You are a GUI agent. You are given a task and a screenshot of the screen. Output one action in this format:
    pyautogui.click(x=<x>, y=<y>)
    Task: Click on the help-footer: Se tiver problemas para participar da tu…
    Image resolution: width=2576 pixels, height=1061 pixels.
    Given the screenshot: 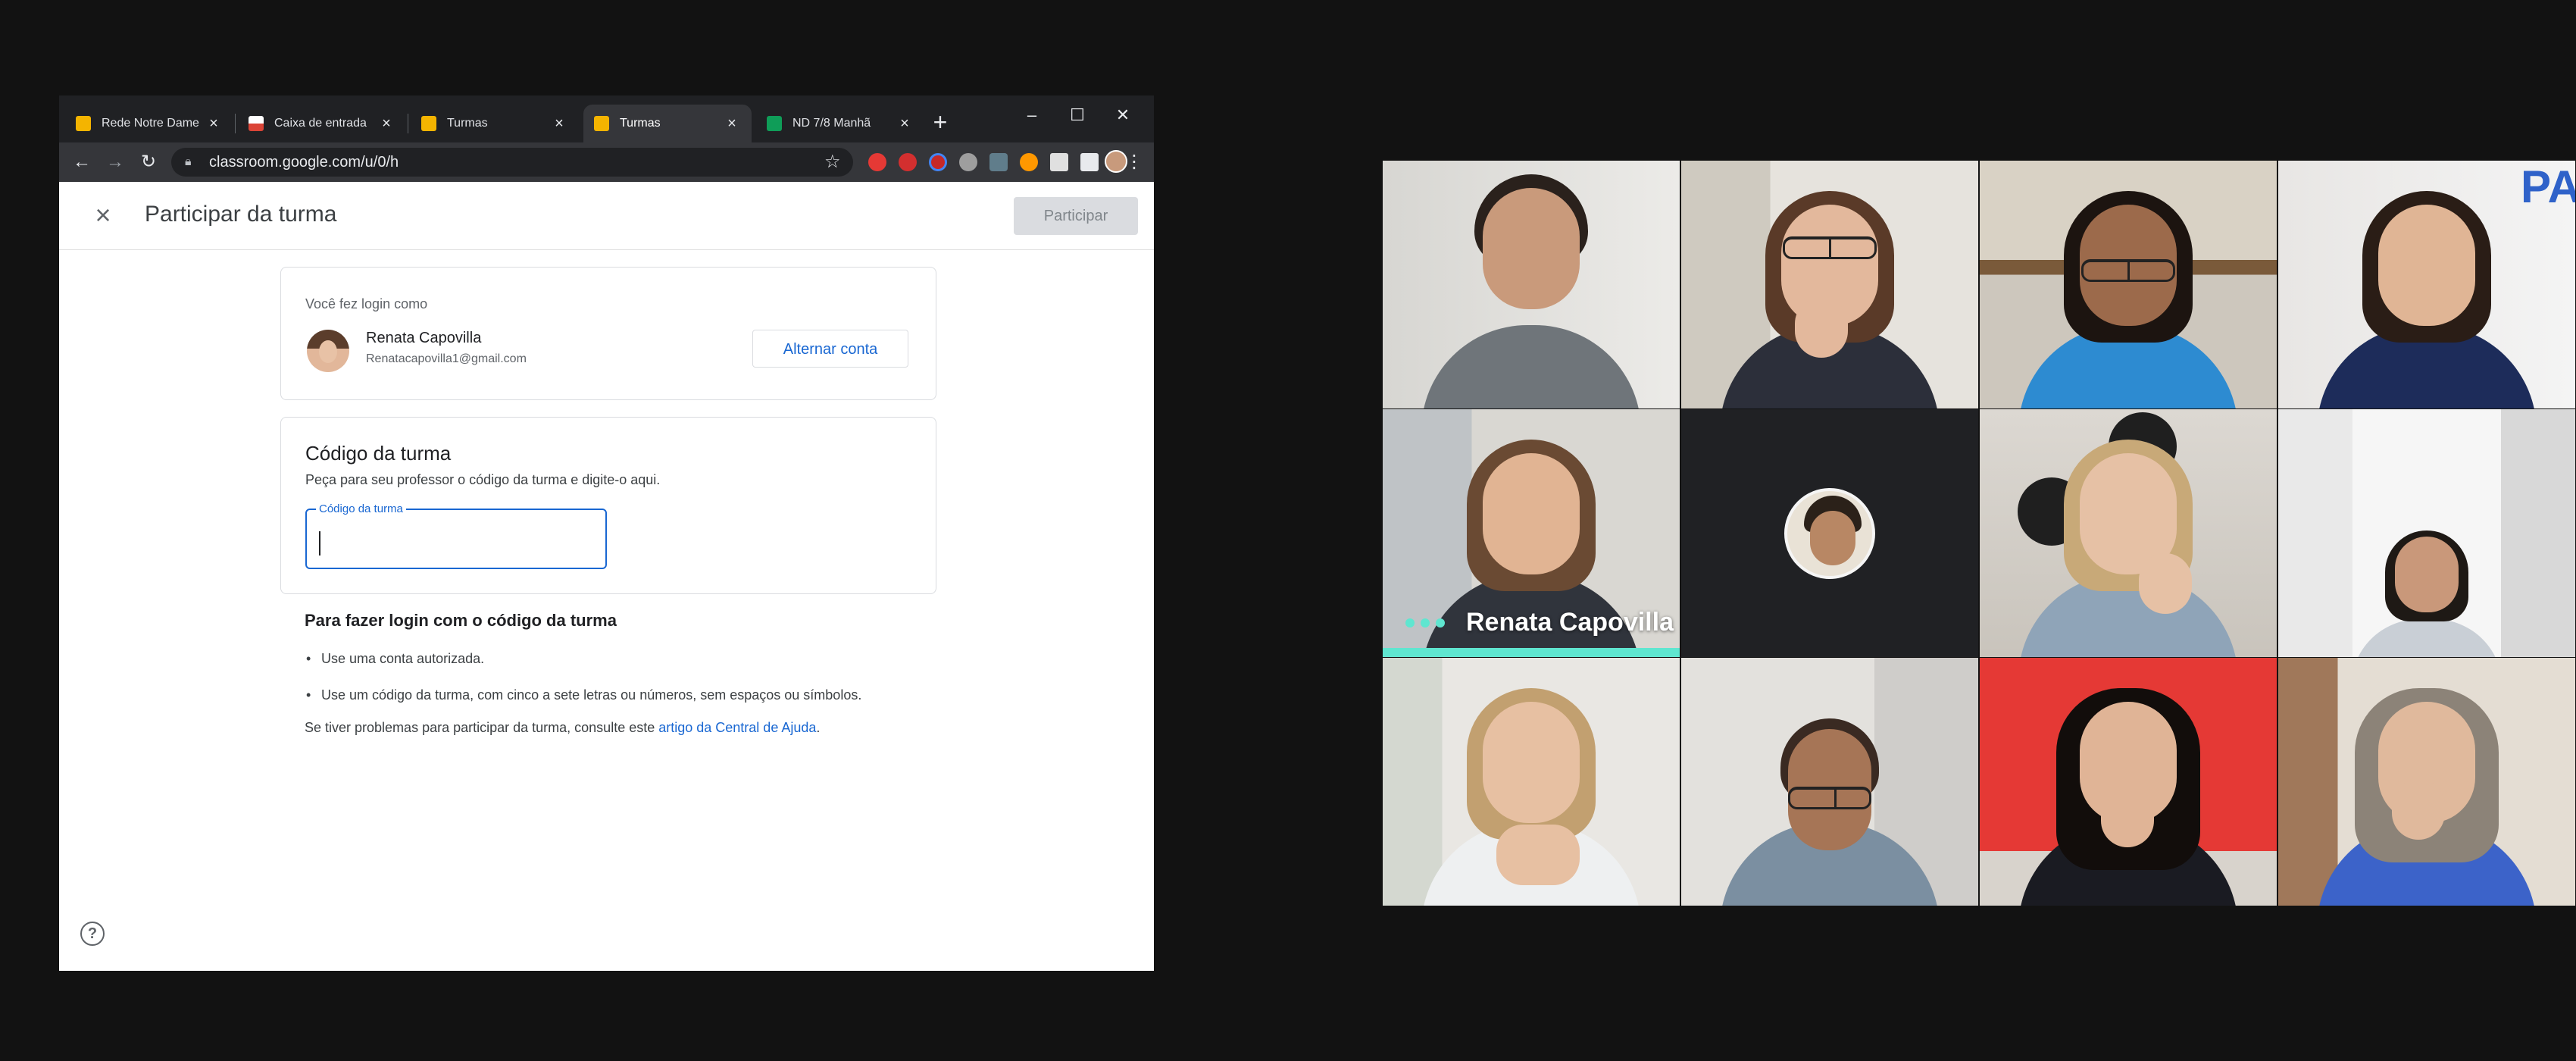 What is the action you would take?
    pyautogui.click(x=623, y=728)
    